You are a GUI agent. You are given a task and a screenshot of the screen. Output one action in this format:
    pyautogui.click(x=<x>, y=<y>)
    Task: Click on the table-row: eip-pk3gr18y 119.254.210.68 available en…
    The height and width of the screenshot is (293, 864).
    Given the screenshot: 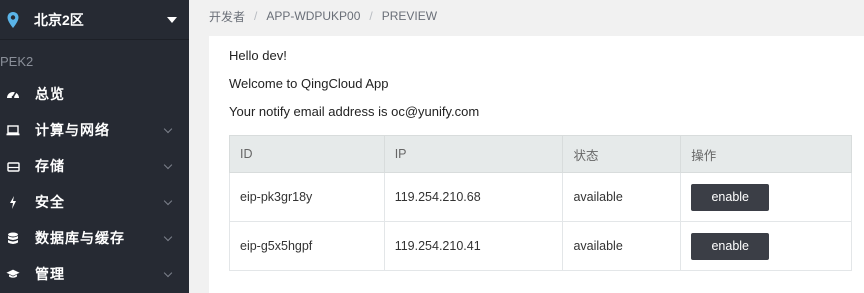 What is the action you would take?
    pyautogui.click(x=540, y=197)
    